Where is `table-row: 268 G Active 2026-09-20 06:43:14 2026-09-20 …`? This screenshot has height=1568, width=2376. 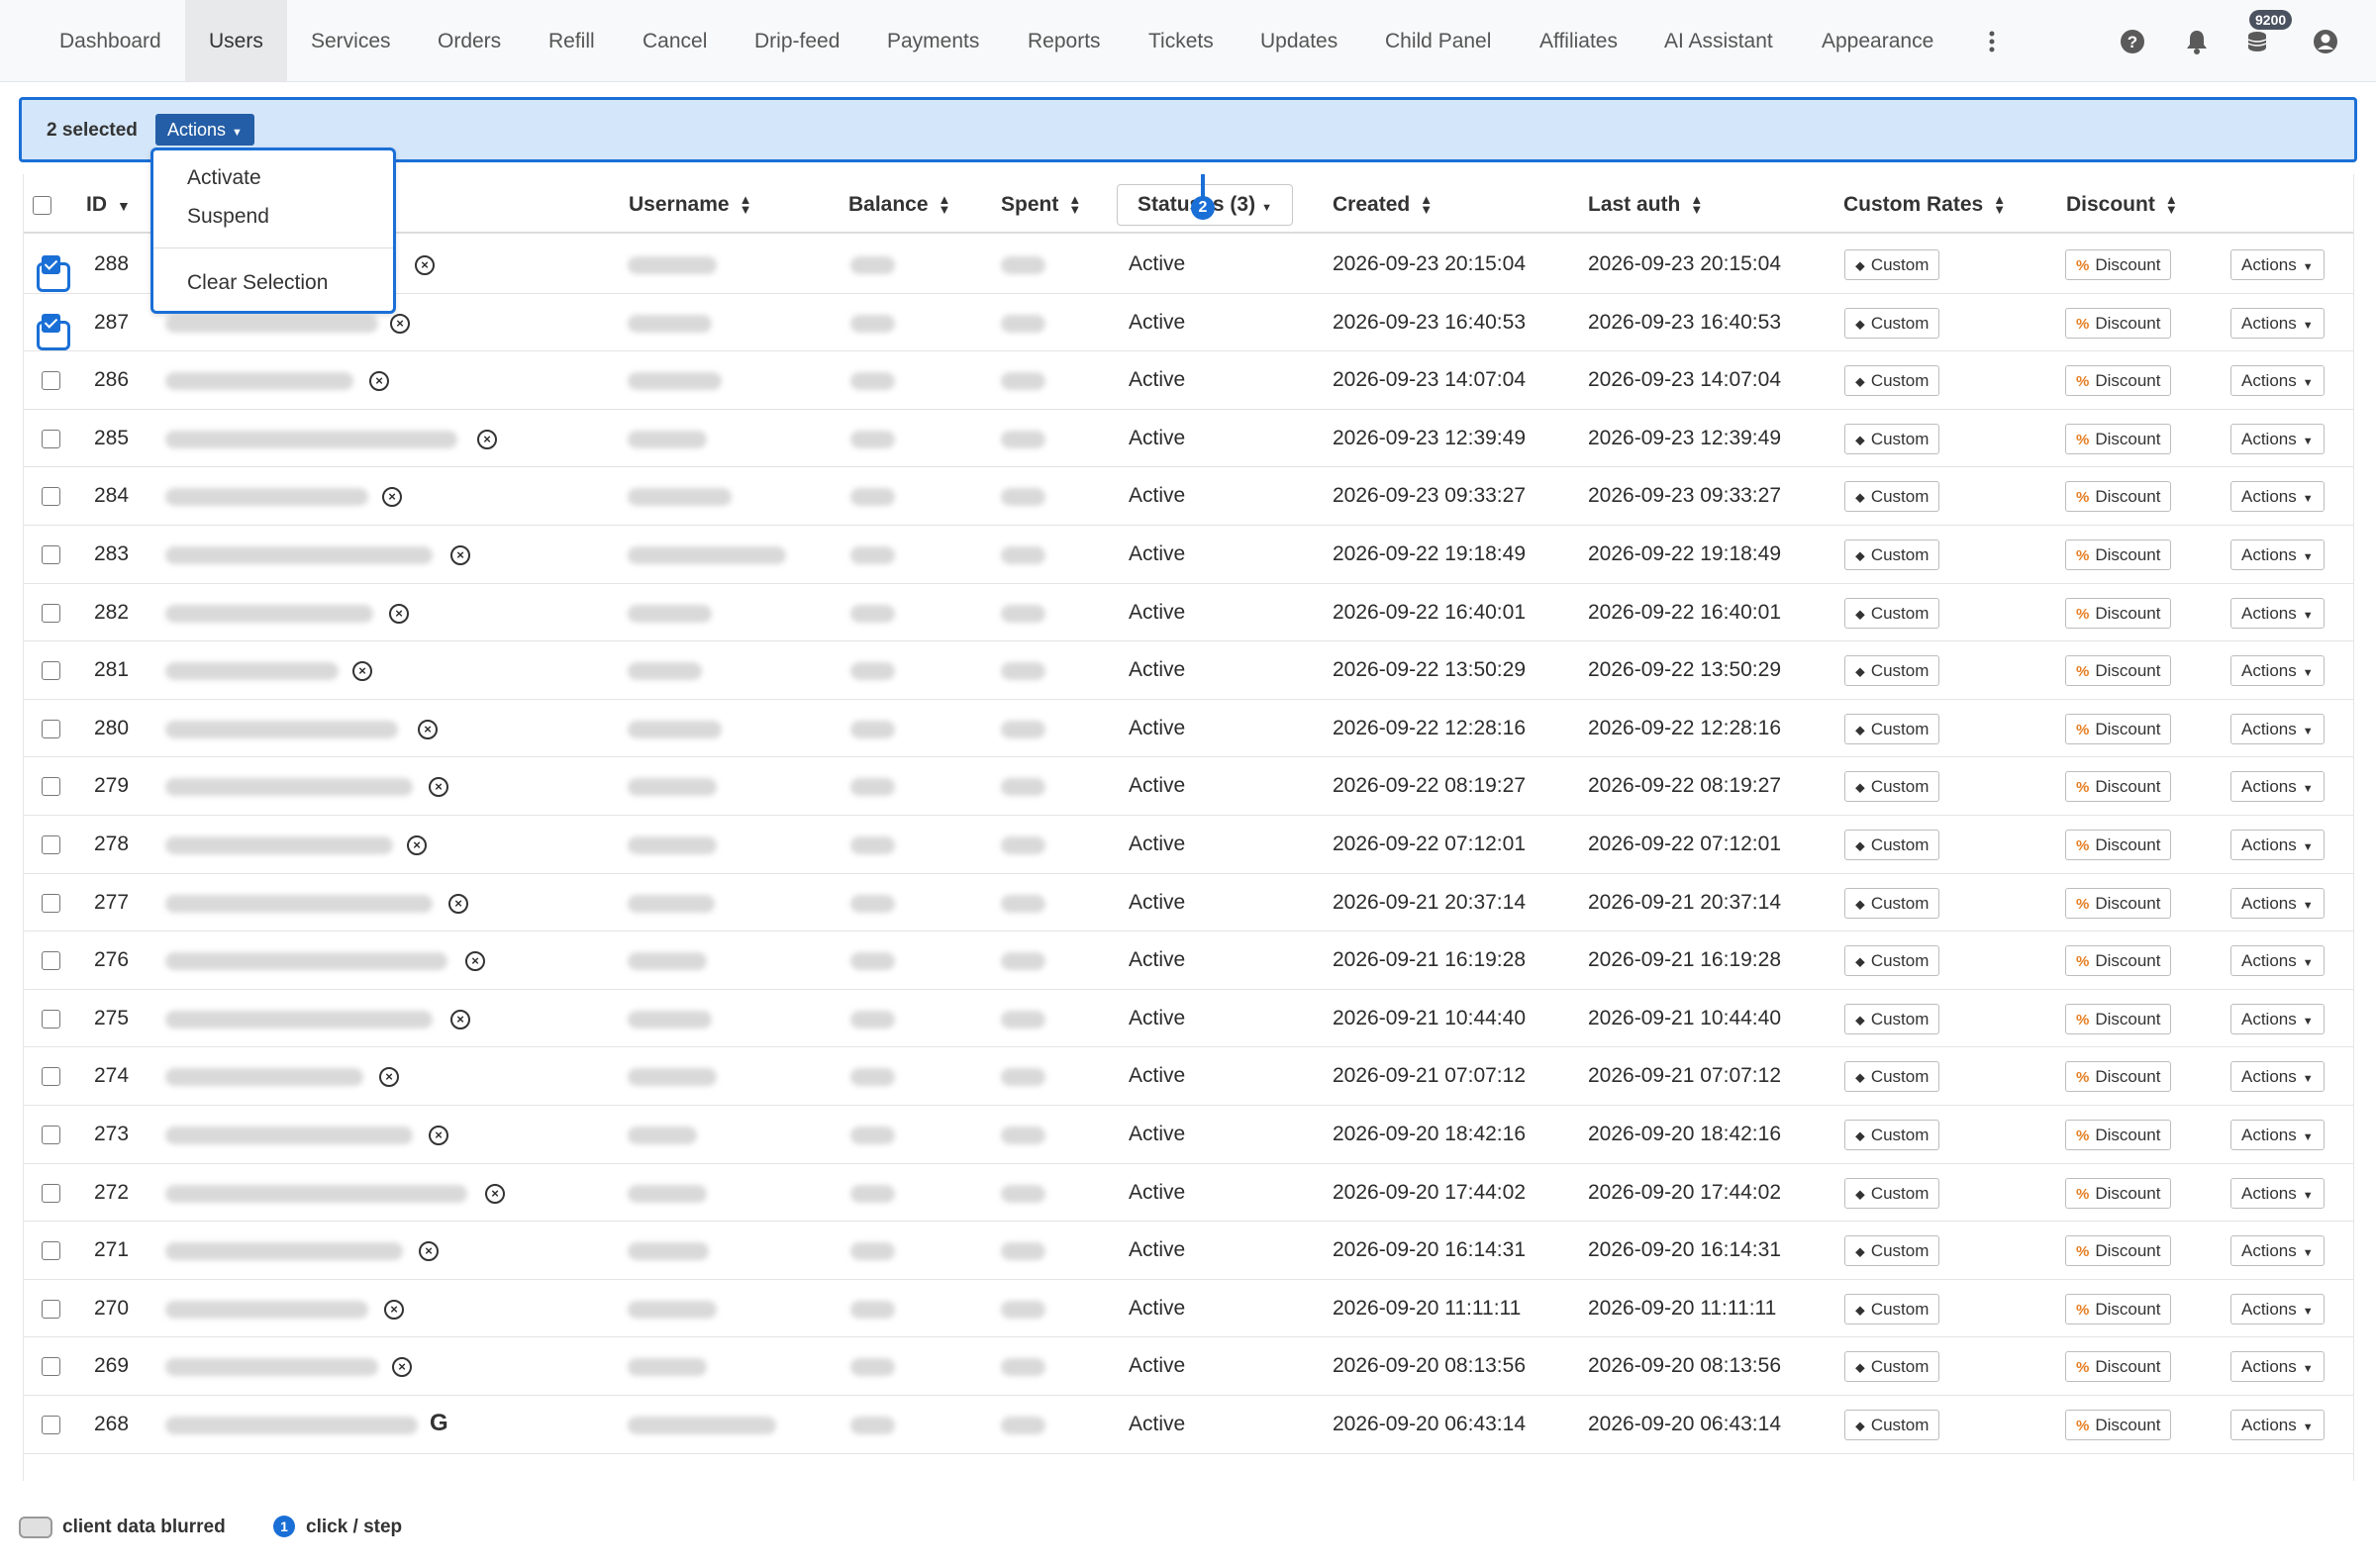
table-row: 268 G Active 2026-09-20 06:43:14 2026-09-20 … is located at coordinates (1188, 1425).